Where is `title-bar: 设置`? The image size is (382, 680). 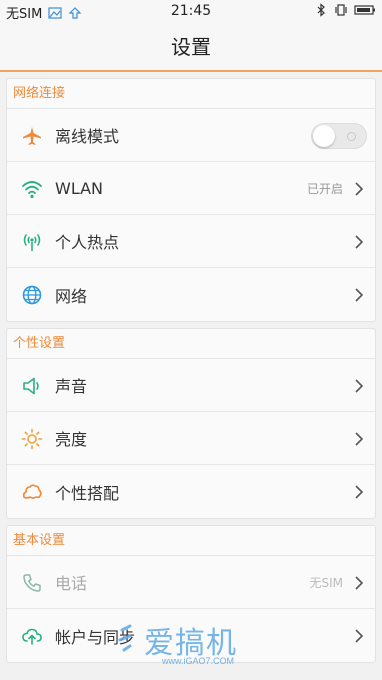 title-bar: 设置 is located at coordinates (191, 48).